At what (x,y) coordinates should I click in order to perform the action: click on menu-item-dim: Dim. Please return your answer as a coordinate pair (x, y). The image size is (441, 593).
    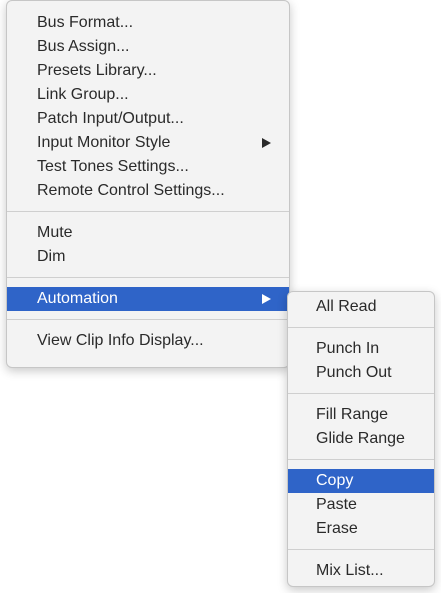
    Looking at the image, I should click on (148, 257).